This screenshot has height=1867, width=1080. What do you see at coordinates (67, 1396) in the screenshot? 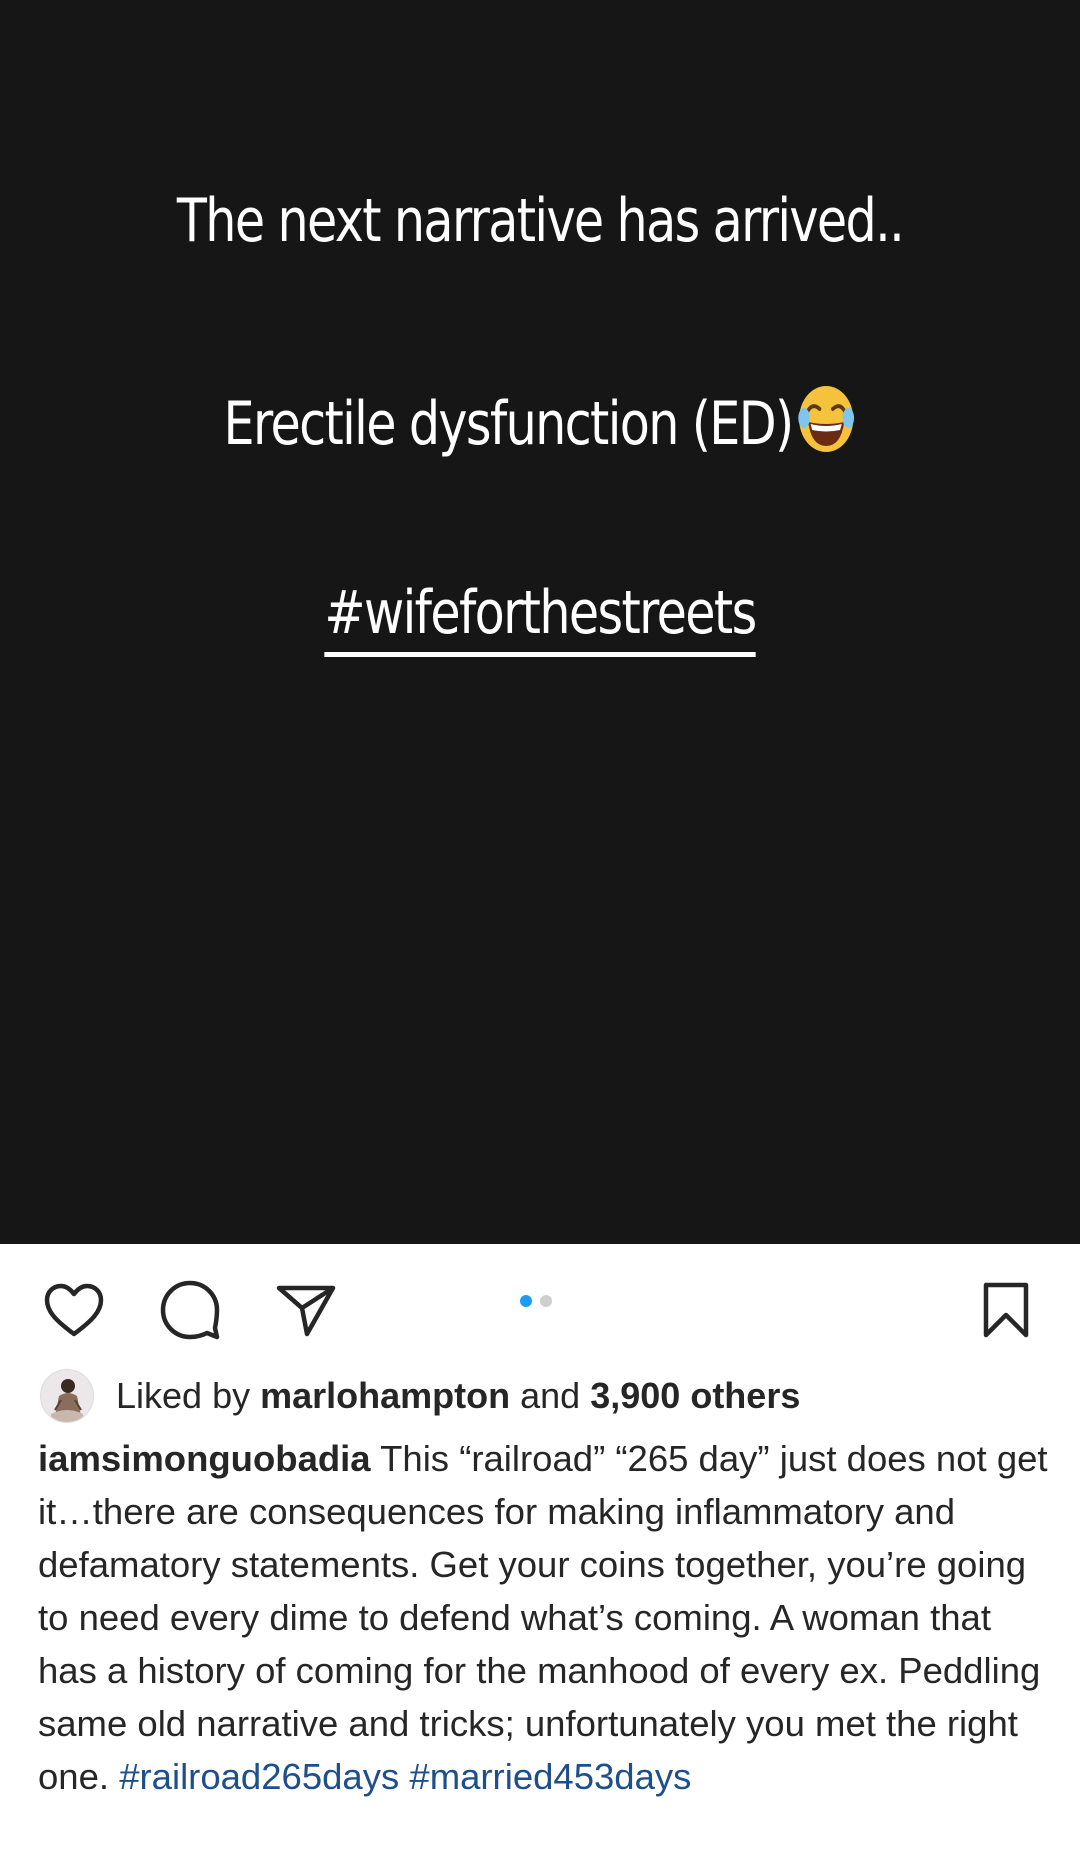
I see `liker-avatar` at bounding box center [67, 1396].